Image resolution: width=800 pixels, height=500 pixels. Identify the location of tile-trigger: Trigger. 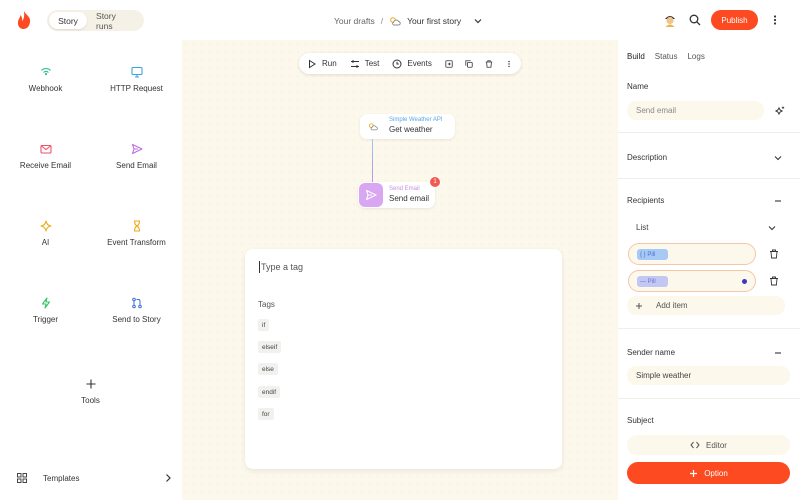
(45, 322).